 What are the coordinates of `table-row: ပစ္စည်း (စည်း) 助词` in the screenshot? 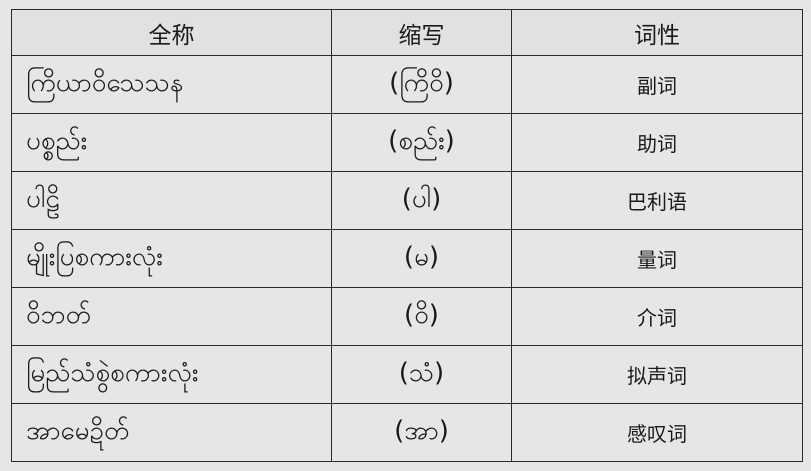 It's located at (407, 142).